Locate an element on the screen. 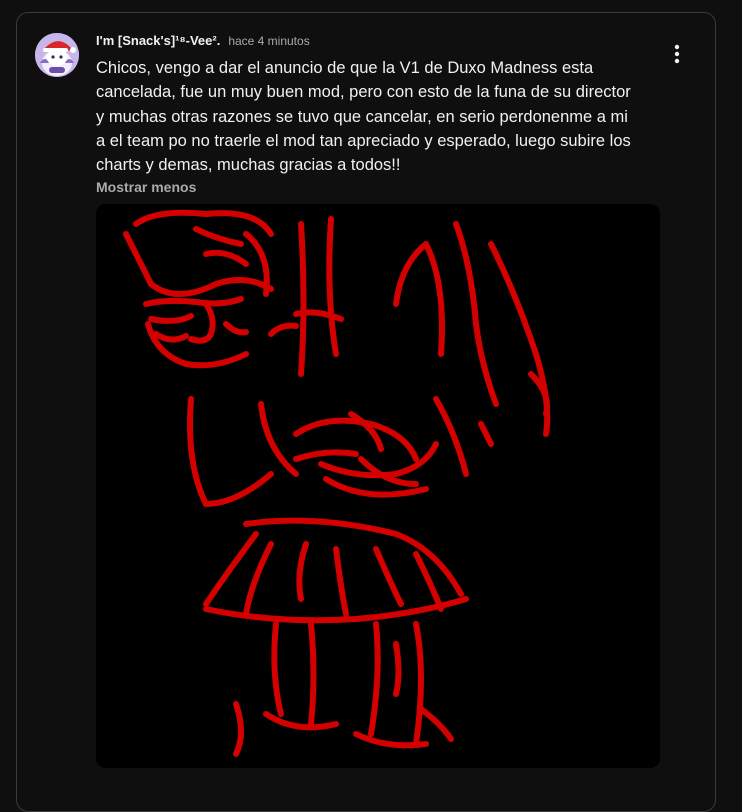 This screenshot has width=742, height=812. author-avatar is located at coordinates (57, 55).